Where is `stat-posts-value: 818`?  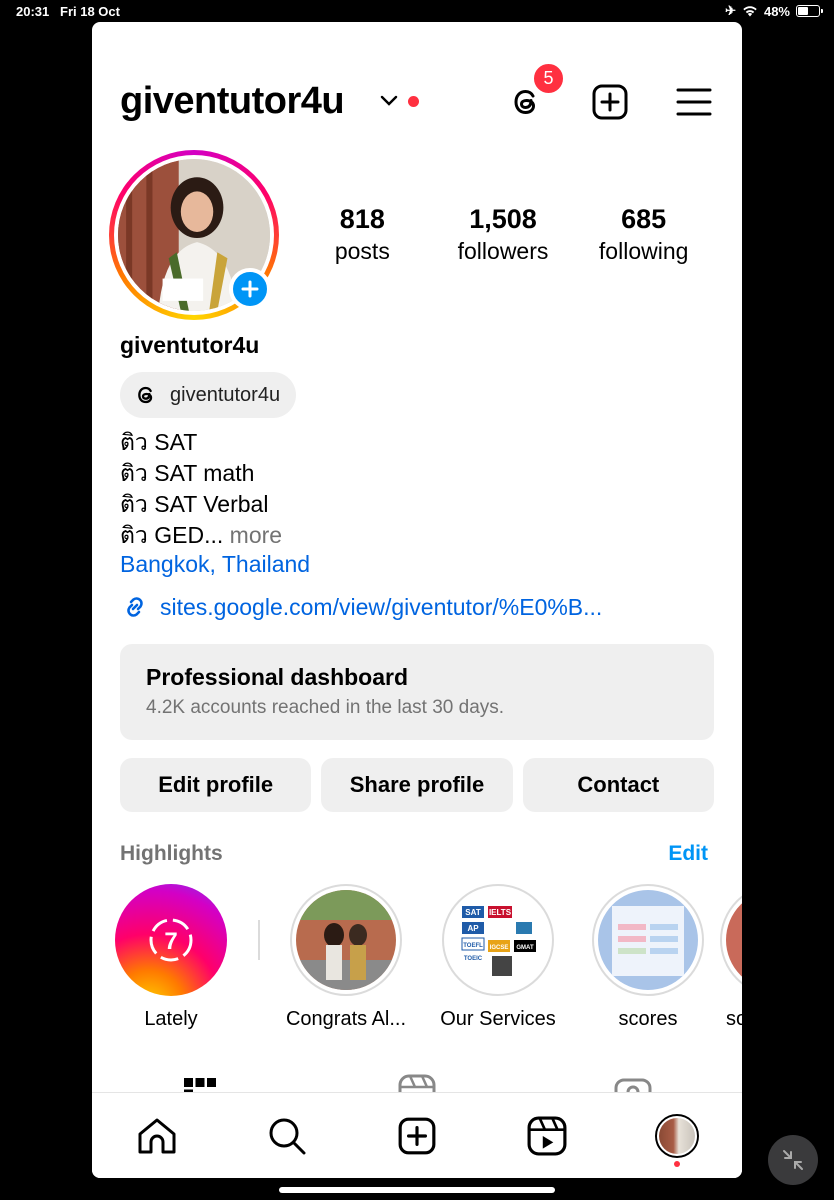 stat-posts-value: 818 is located at coordinates (362, 219).